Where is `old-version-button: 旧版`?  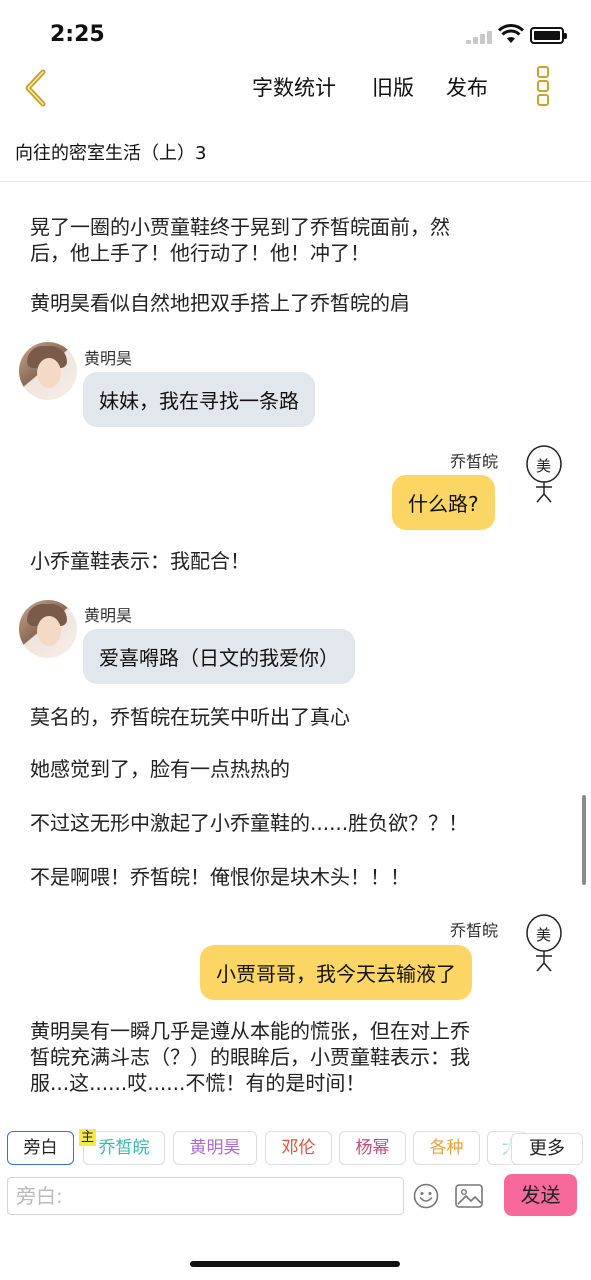 old-version-button: 旧版 is located at coordinates (393, 87).